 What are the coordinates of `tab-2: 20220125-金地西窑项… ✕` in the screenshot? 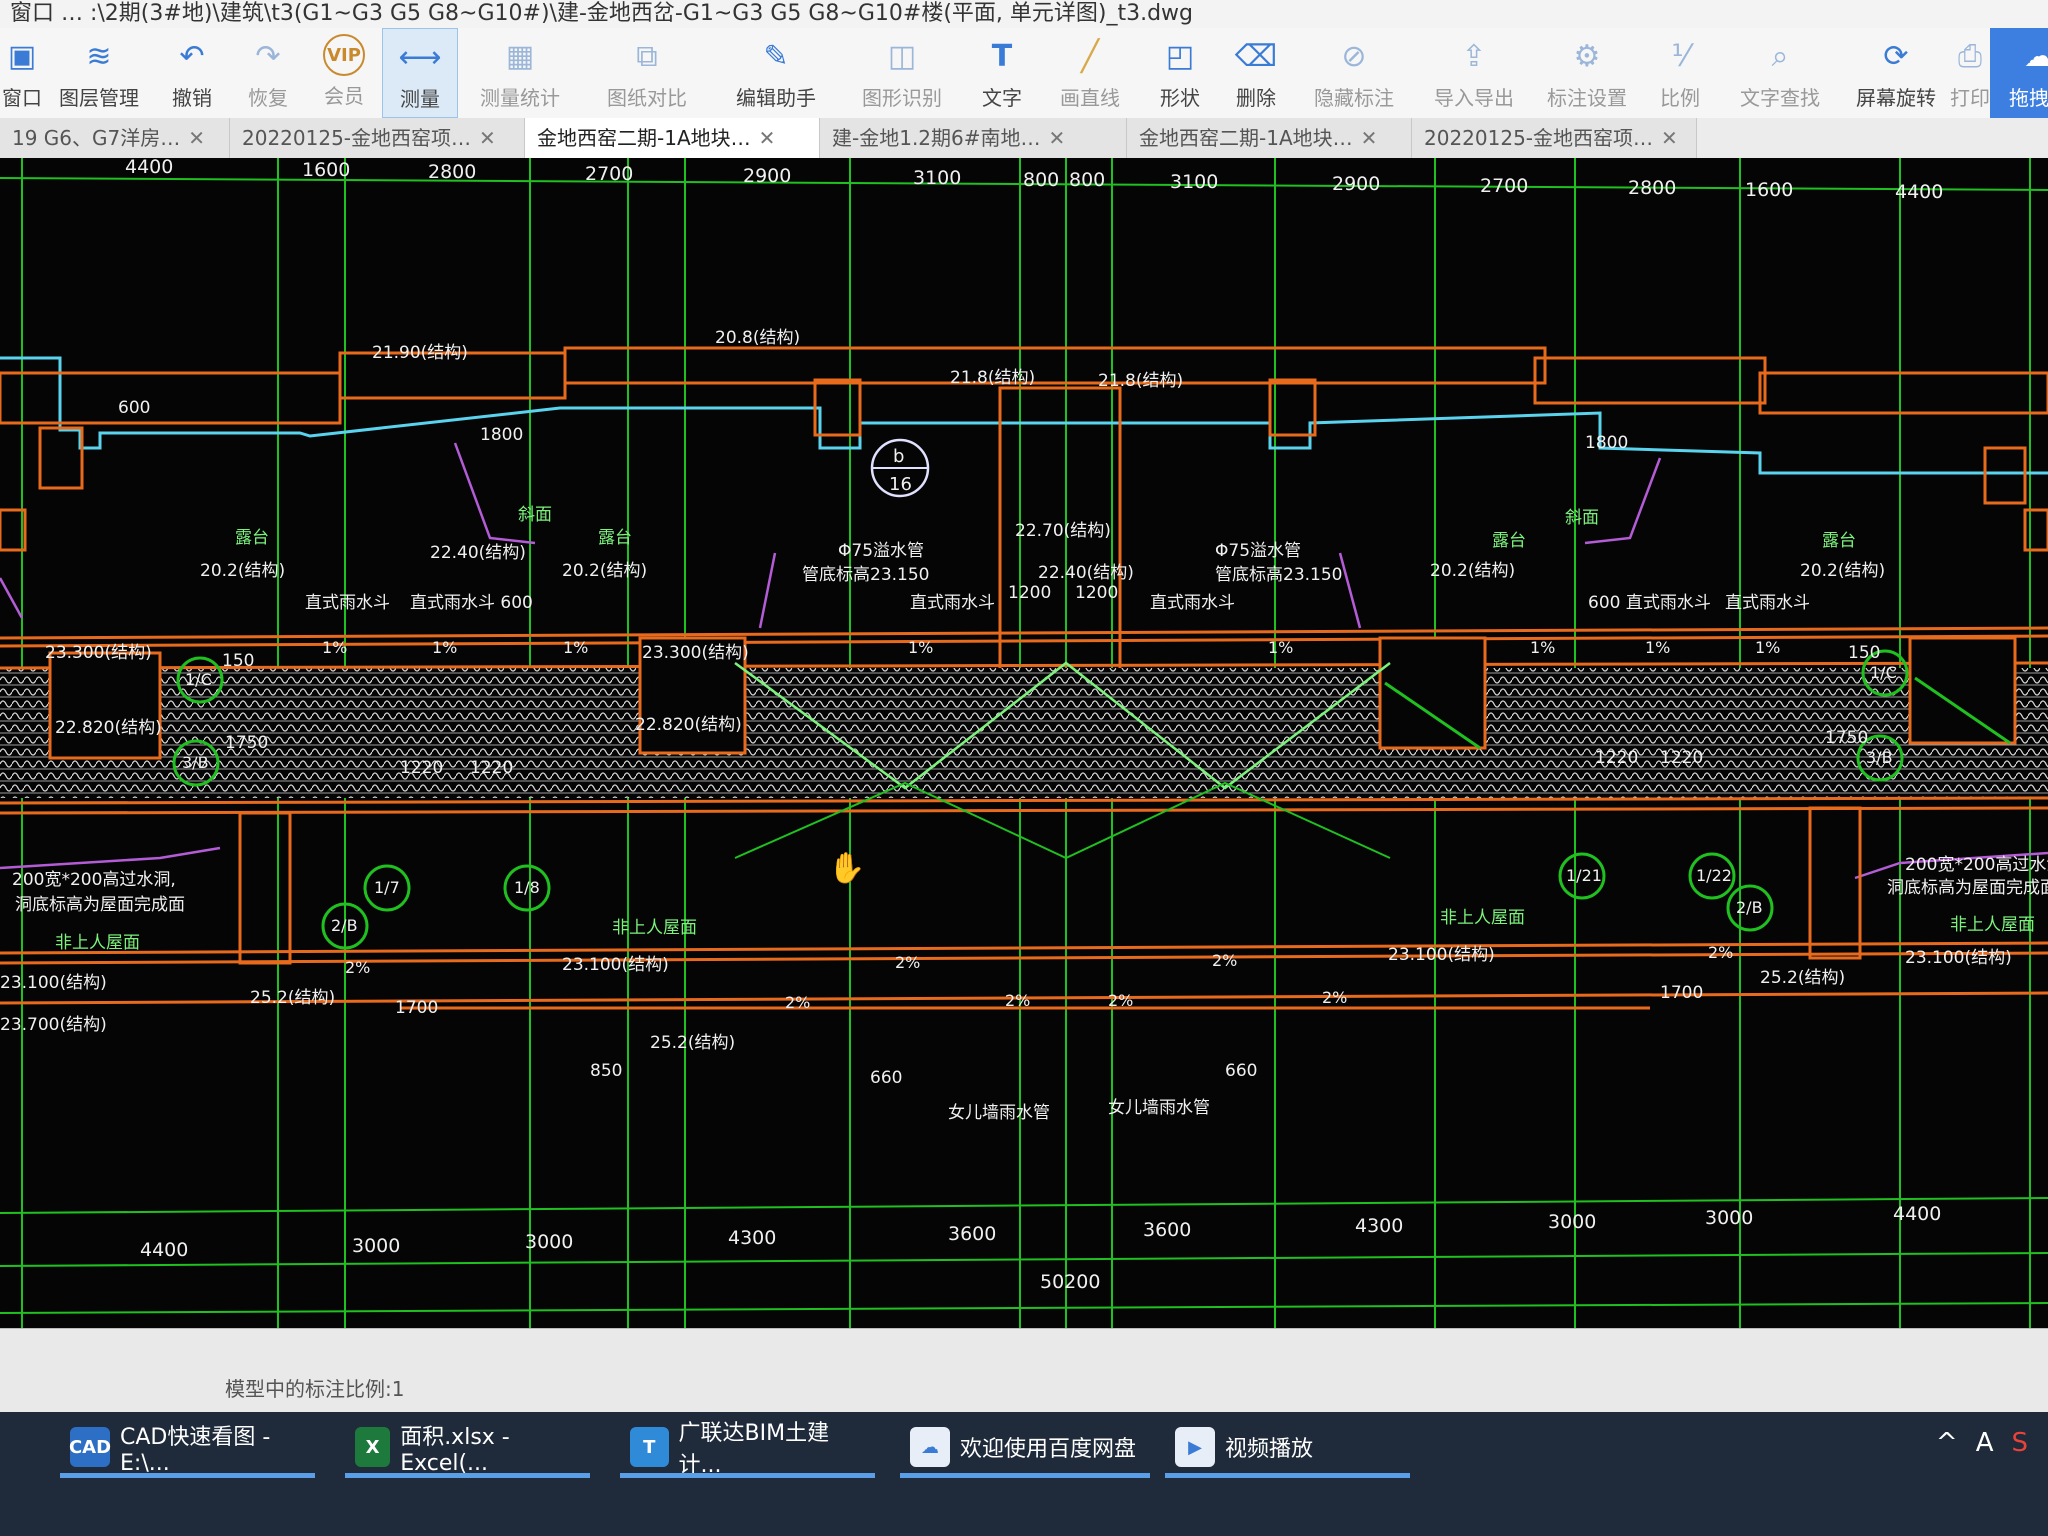 It's located at (377, 138).